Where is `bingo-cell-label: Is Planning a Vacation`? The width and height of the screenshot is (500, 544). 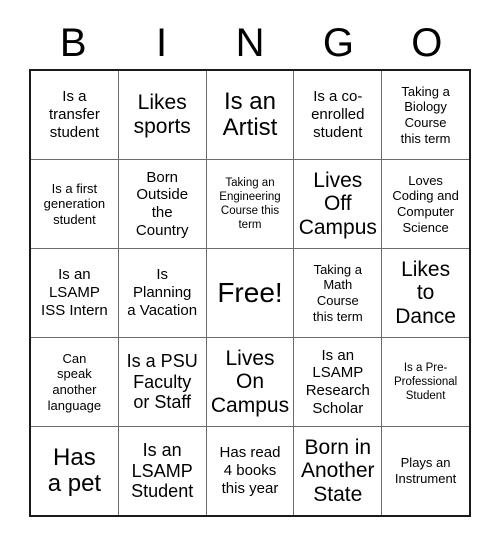 bingo-cell-label: Is Planning a Vacation is located at coordinates (162, 292).